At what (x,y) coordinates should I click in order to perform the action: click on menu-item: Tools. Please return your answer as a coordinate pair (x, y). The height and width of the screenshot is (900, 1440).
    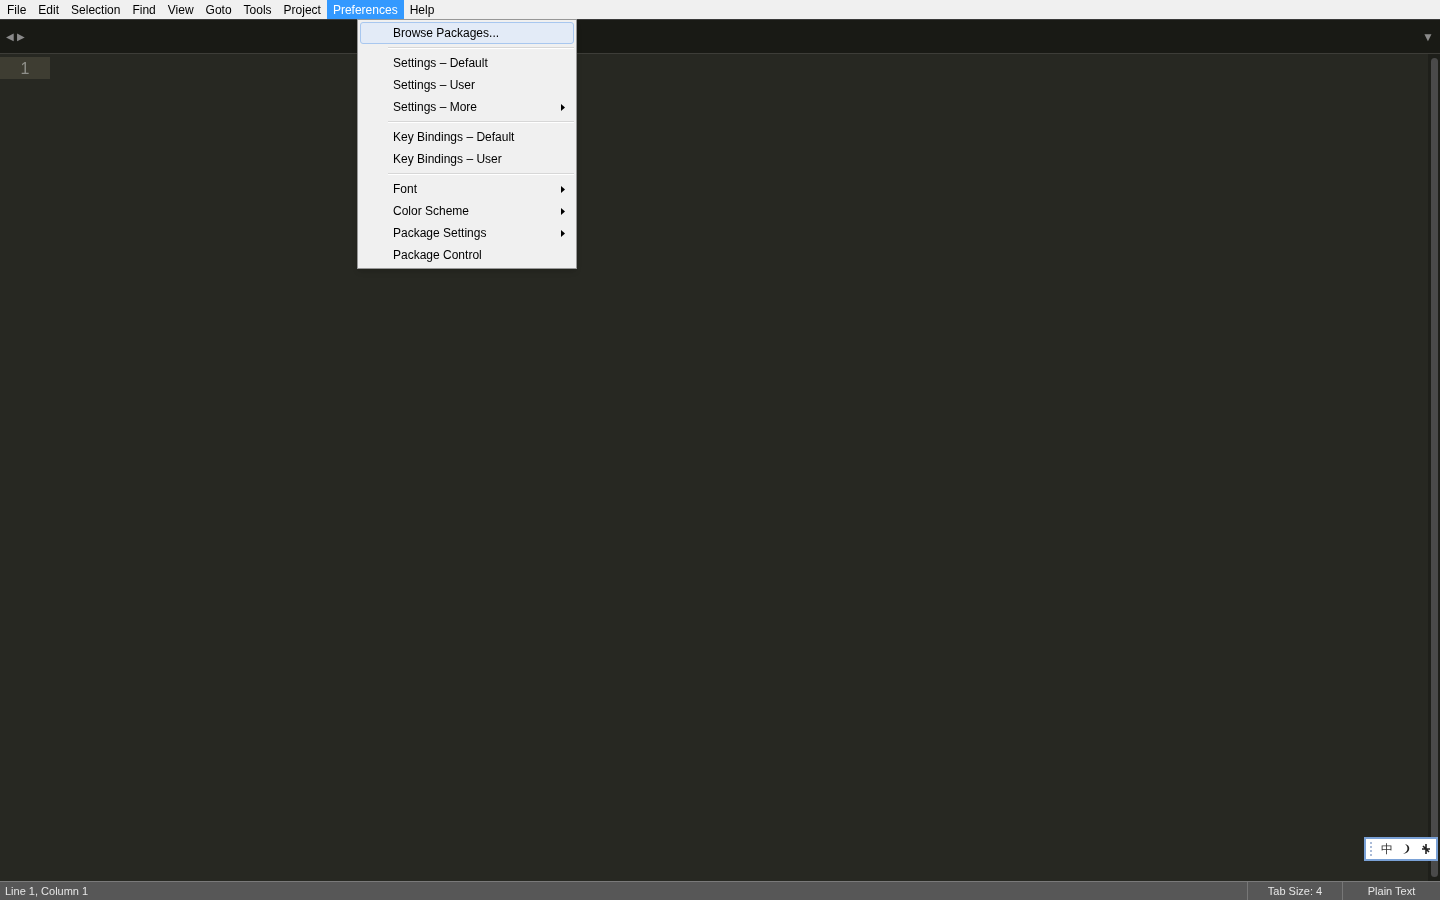
    Looking at the image, I should click on (257, 9).